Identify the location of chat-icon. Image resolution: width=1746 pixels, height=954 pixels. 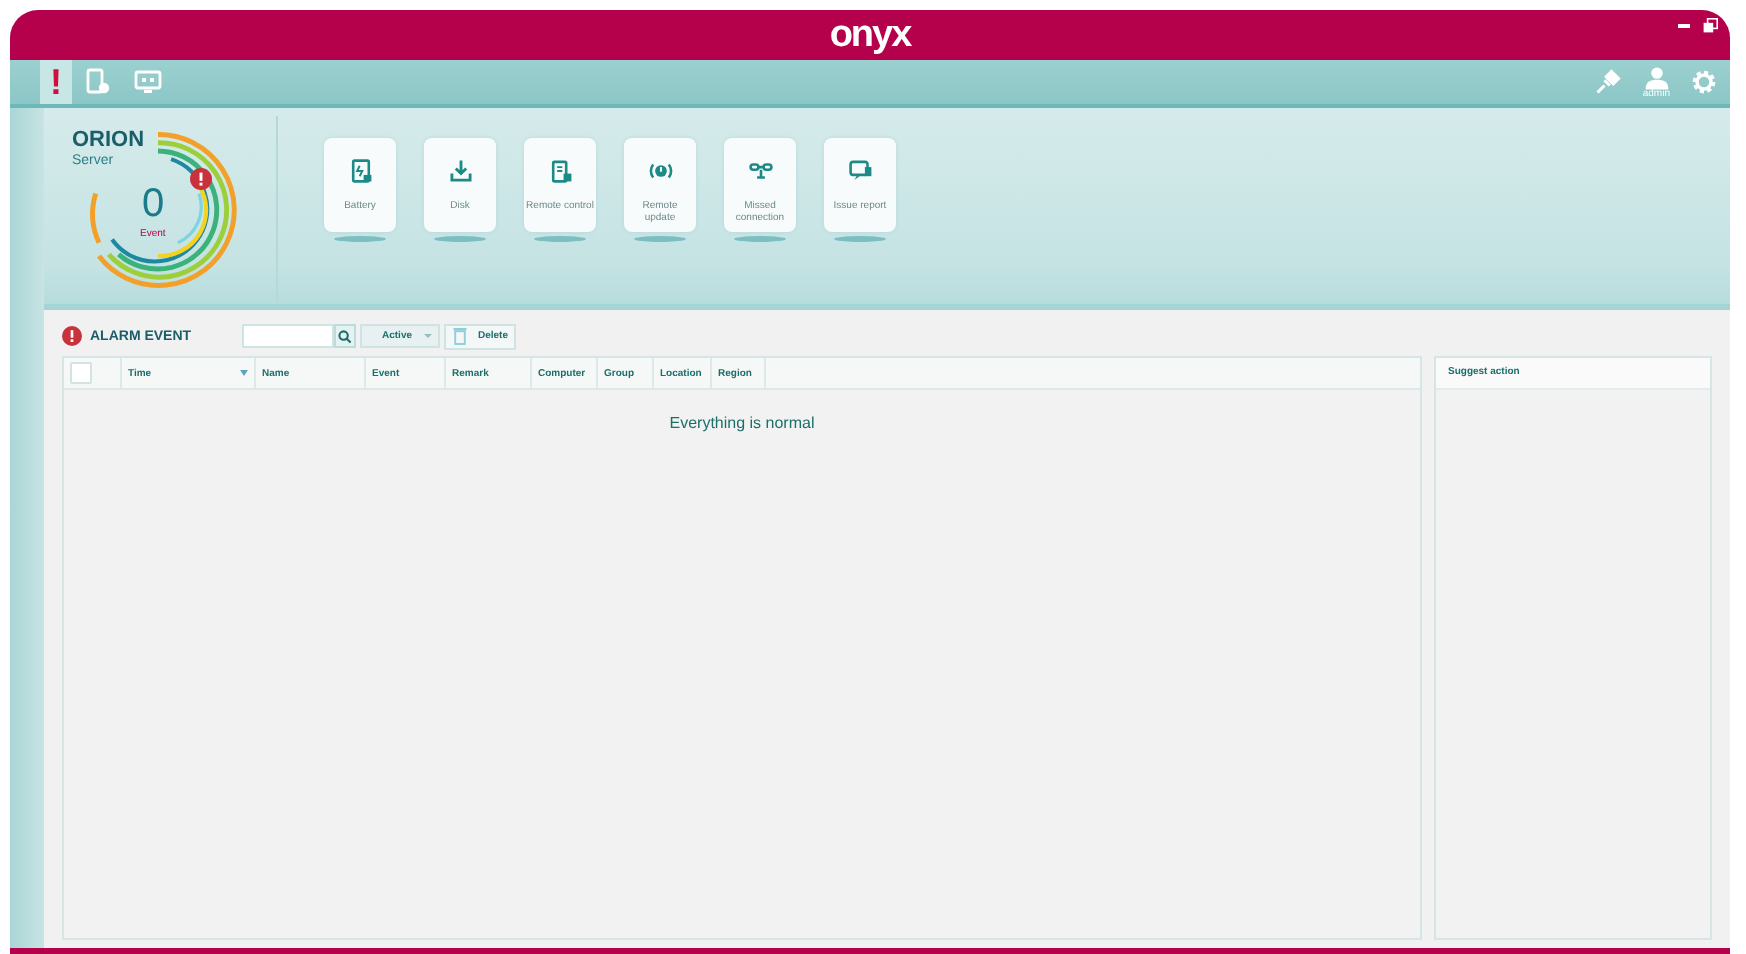
(860, 171).